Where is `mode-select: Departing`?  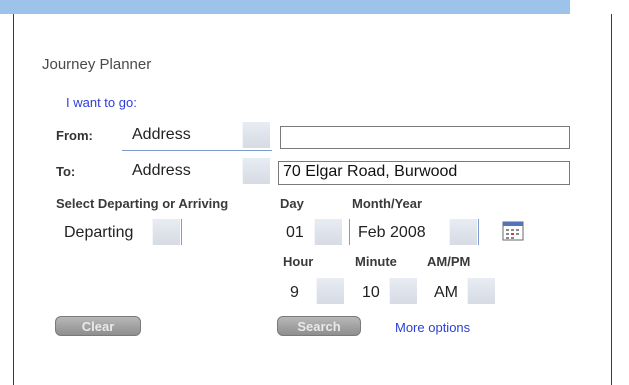 mode-select: Departing is located at coordinates (98, 233).